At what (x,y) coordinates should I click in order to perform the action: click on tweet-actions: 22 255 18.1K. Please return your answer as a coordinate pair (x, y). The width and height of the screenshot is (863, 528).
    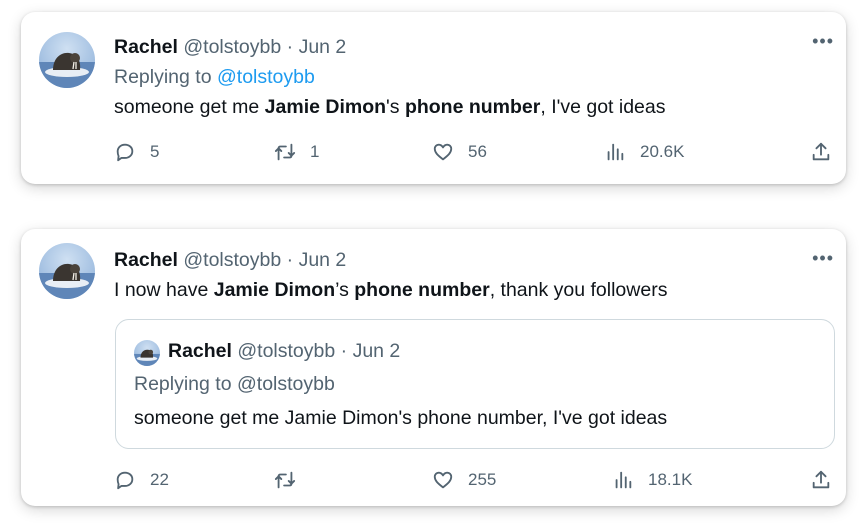
    Looking at the image, I should click on (472, 480).